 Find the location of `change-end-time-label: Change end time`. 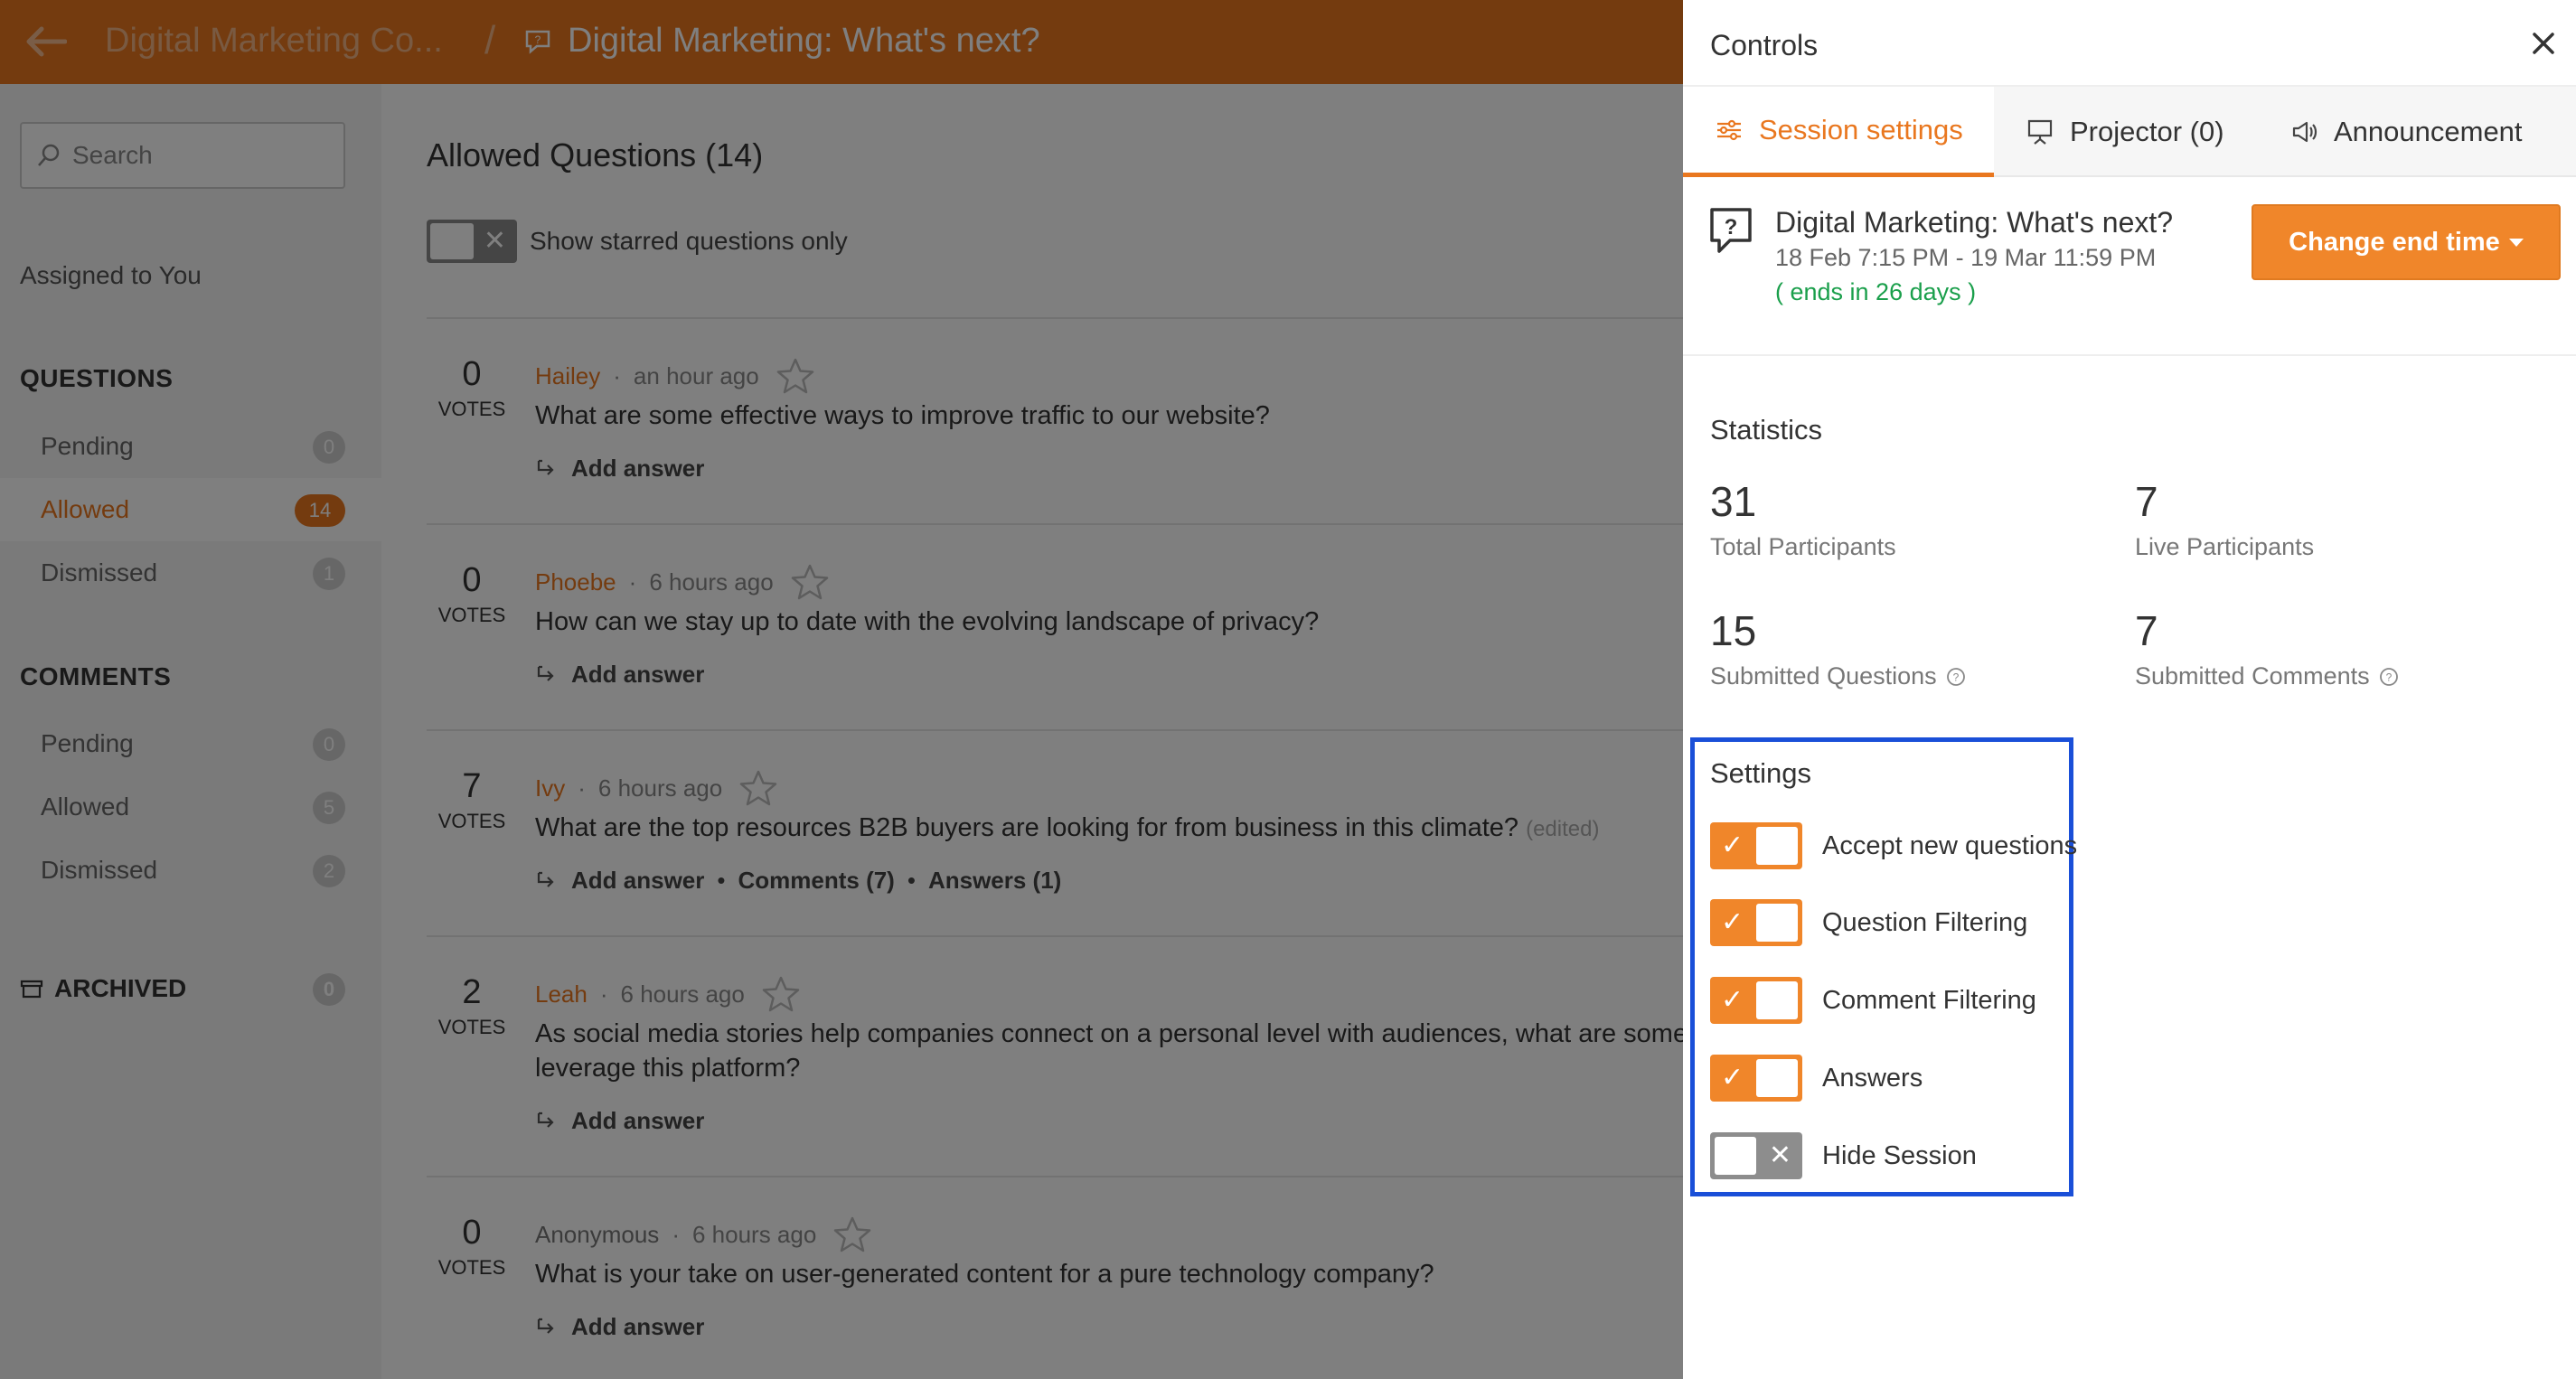

change-end-time-label: Change end time is located at coordinates (2394, 242).